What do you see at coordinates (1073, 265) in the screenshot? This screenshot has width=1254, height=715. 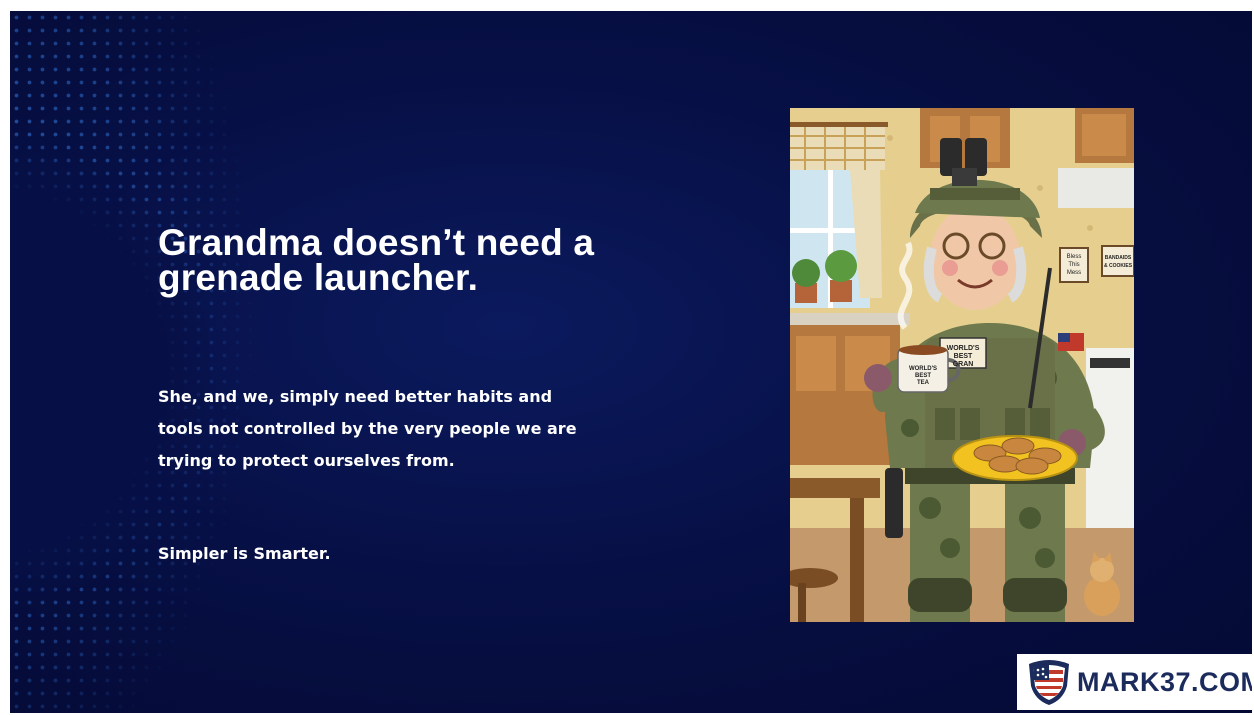 I see `svg-text: This` at bounding box center [1073, 265].